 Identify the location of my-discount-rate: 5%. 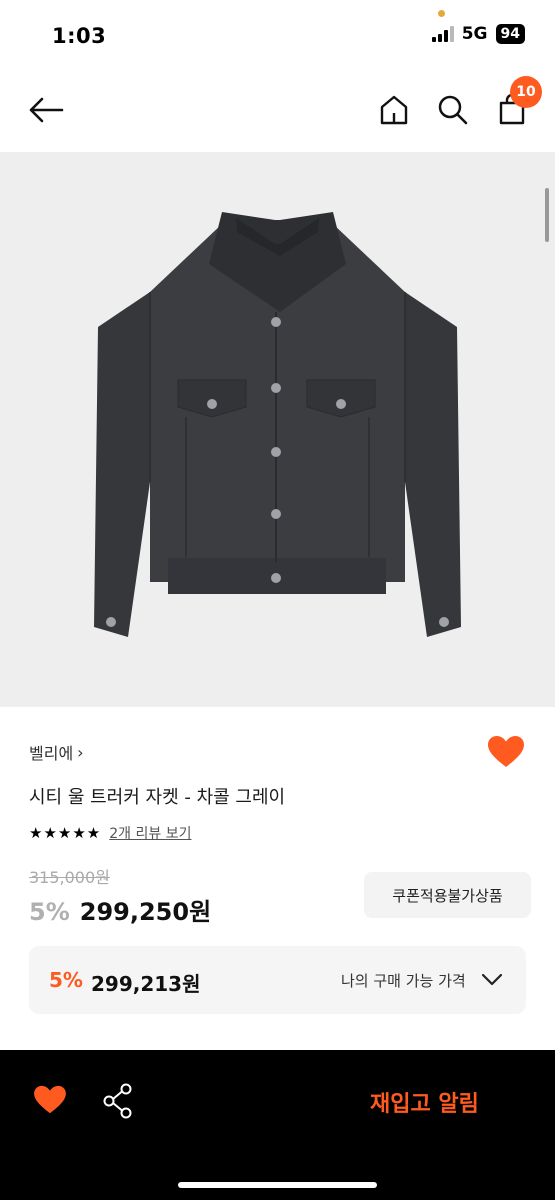
(66, 980).